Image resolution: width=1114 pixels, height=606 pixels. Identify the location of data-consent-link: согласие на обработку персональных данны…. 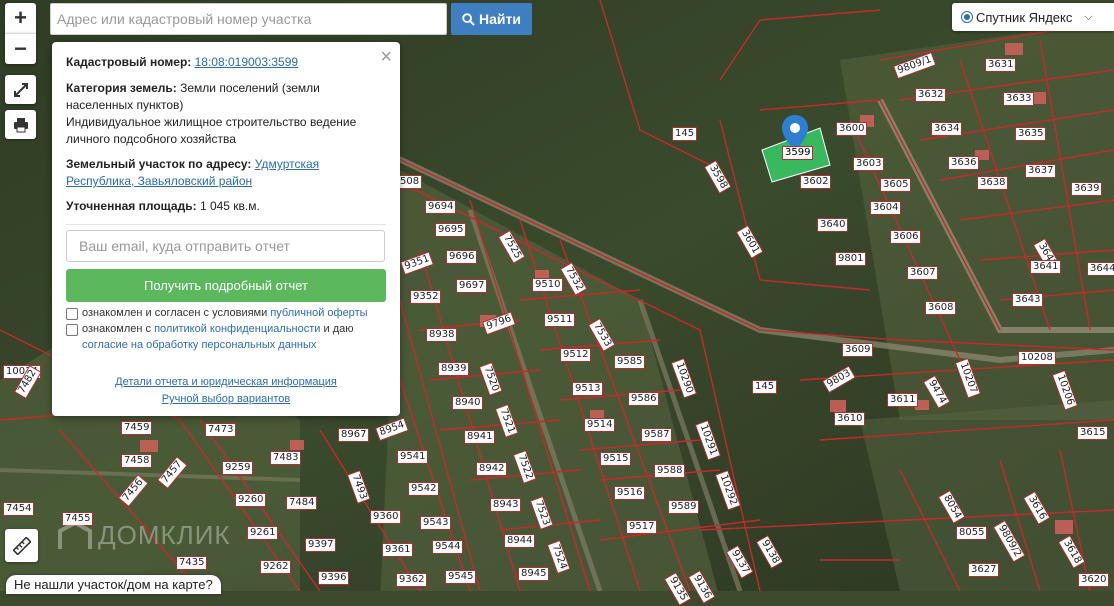
(199, 345).